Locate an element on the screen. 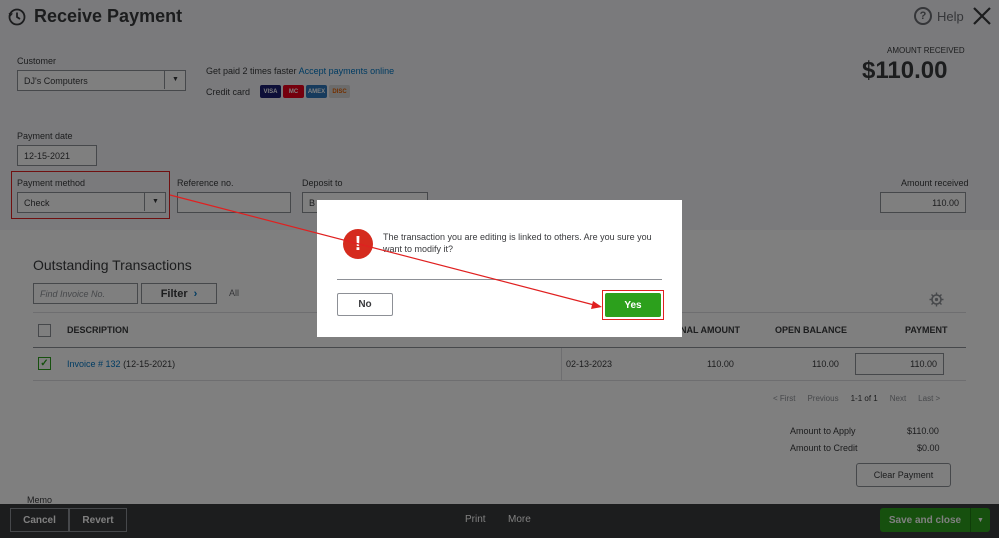  yes-button: Yes is located at coordinates (633, 305).